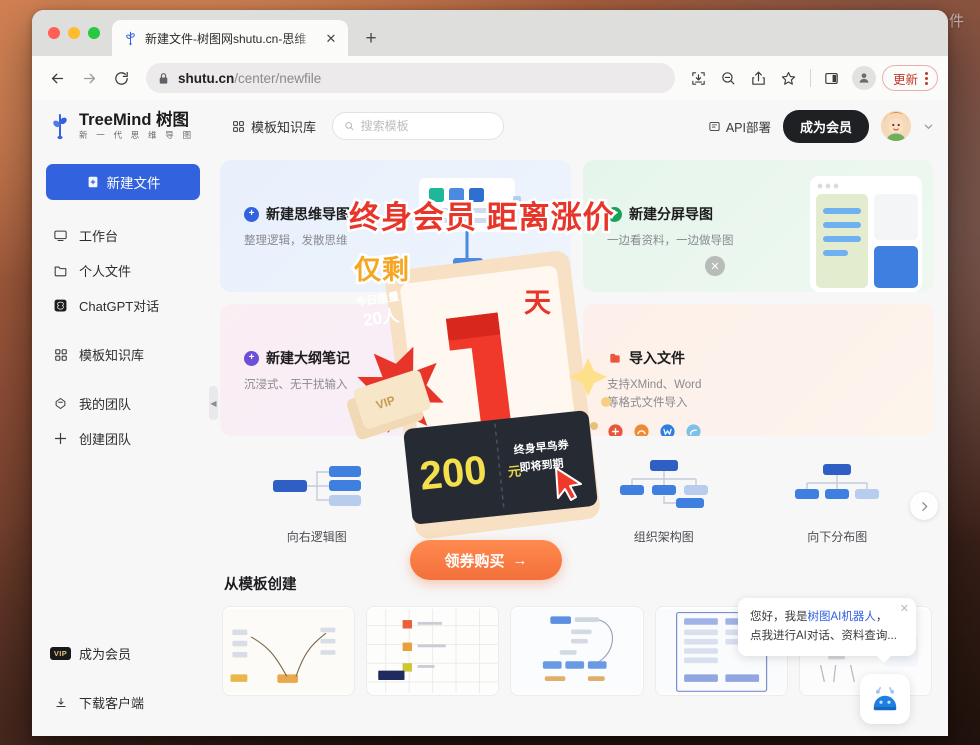 The width and height of the screenshot is (980, 745). Describe the element at coordinates (317, 501) in the screenshot. I see `diagram-type-logic-right: 向右逻辑图` at that location.